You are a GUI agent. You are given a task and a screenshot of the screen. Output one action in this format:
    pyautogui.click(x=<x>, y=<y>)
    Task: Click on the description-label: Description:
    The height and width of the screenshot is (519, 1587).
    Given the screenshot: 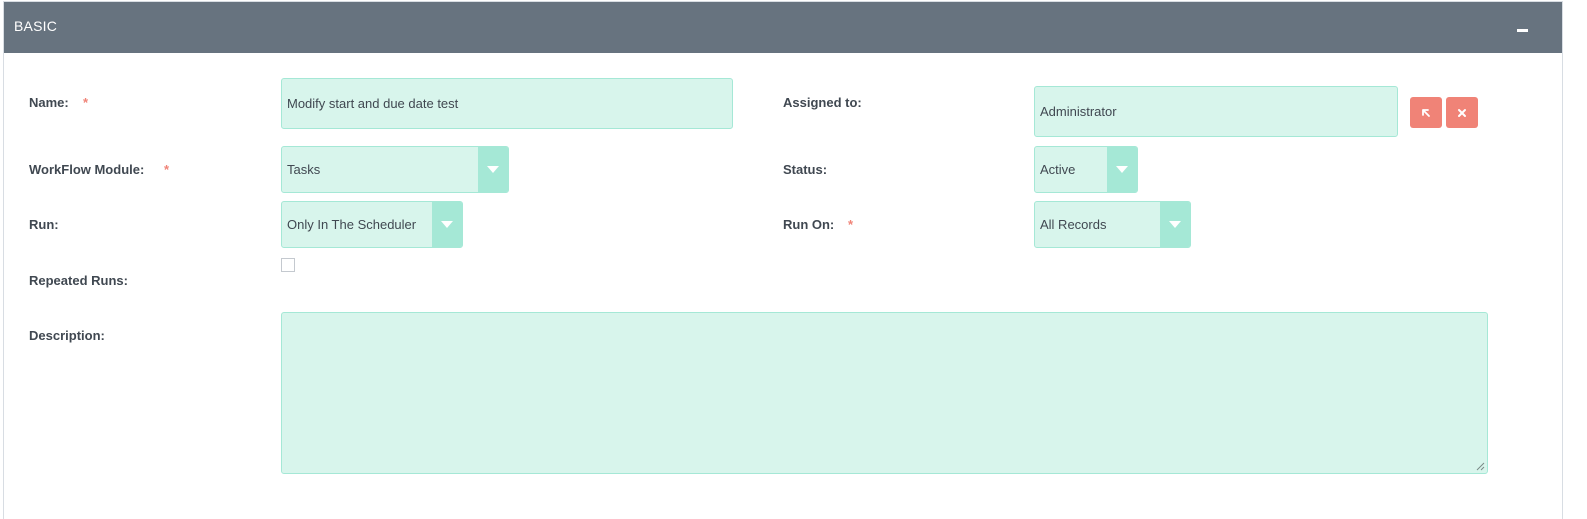 What is the action you would take?
    pyautogui.click(x=67, y=335)
    